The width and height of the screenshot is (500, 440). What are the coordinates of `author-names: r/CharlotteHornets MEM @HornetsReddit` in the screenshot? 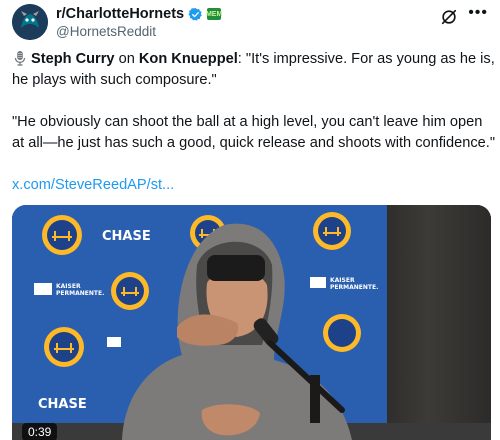 It's located at (139, 22).